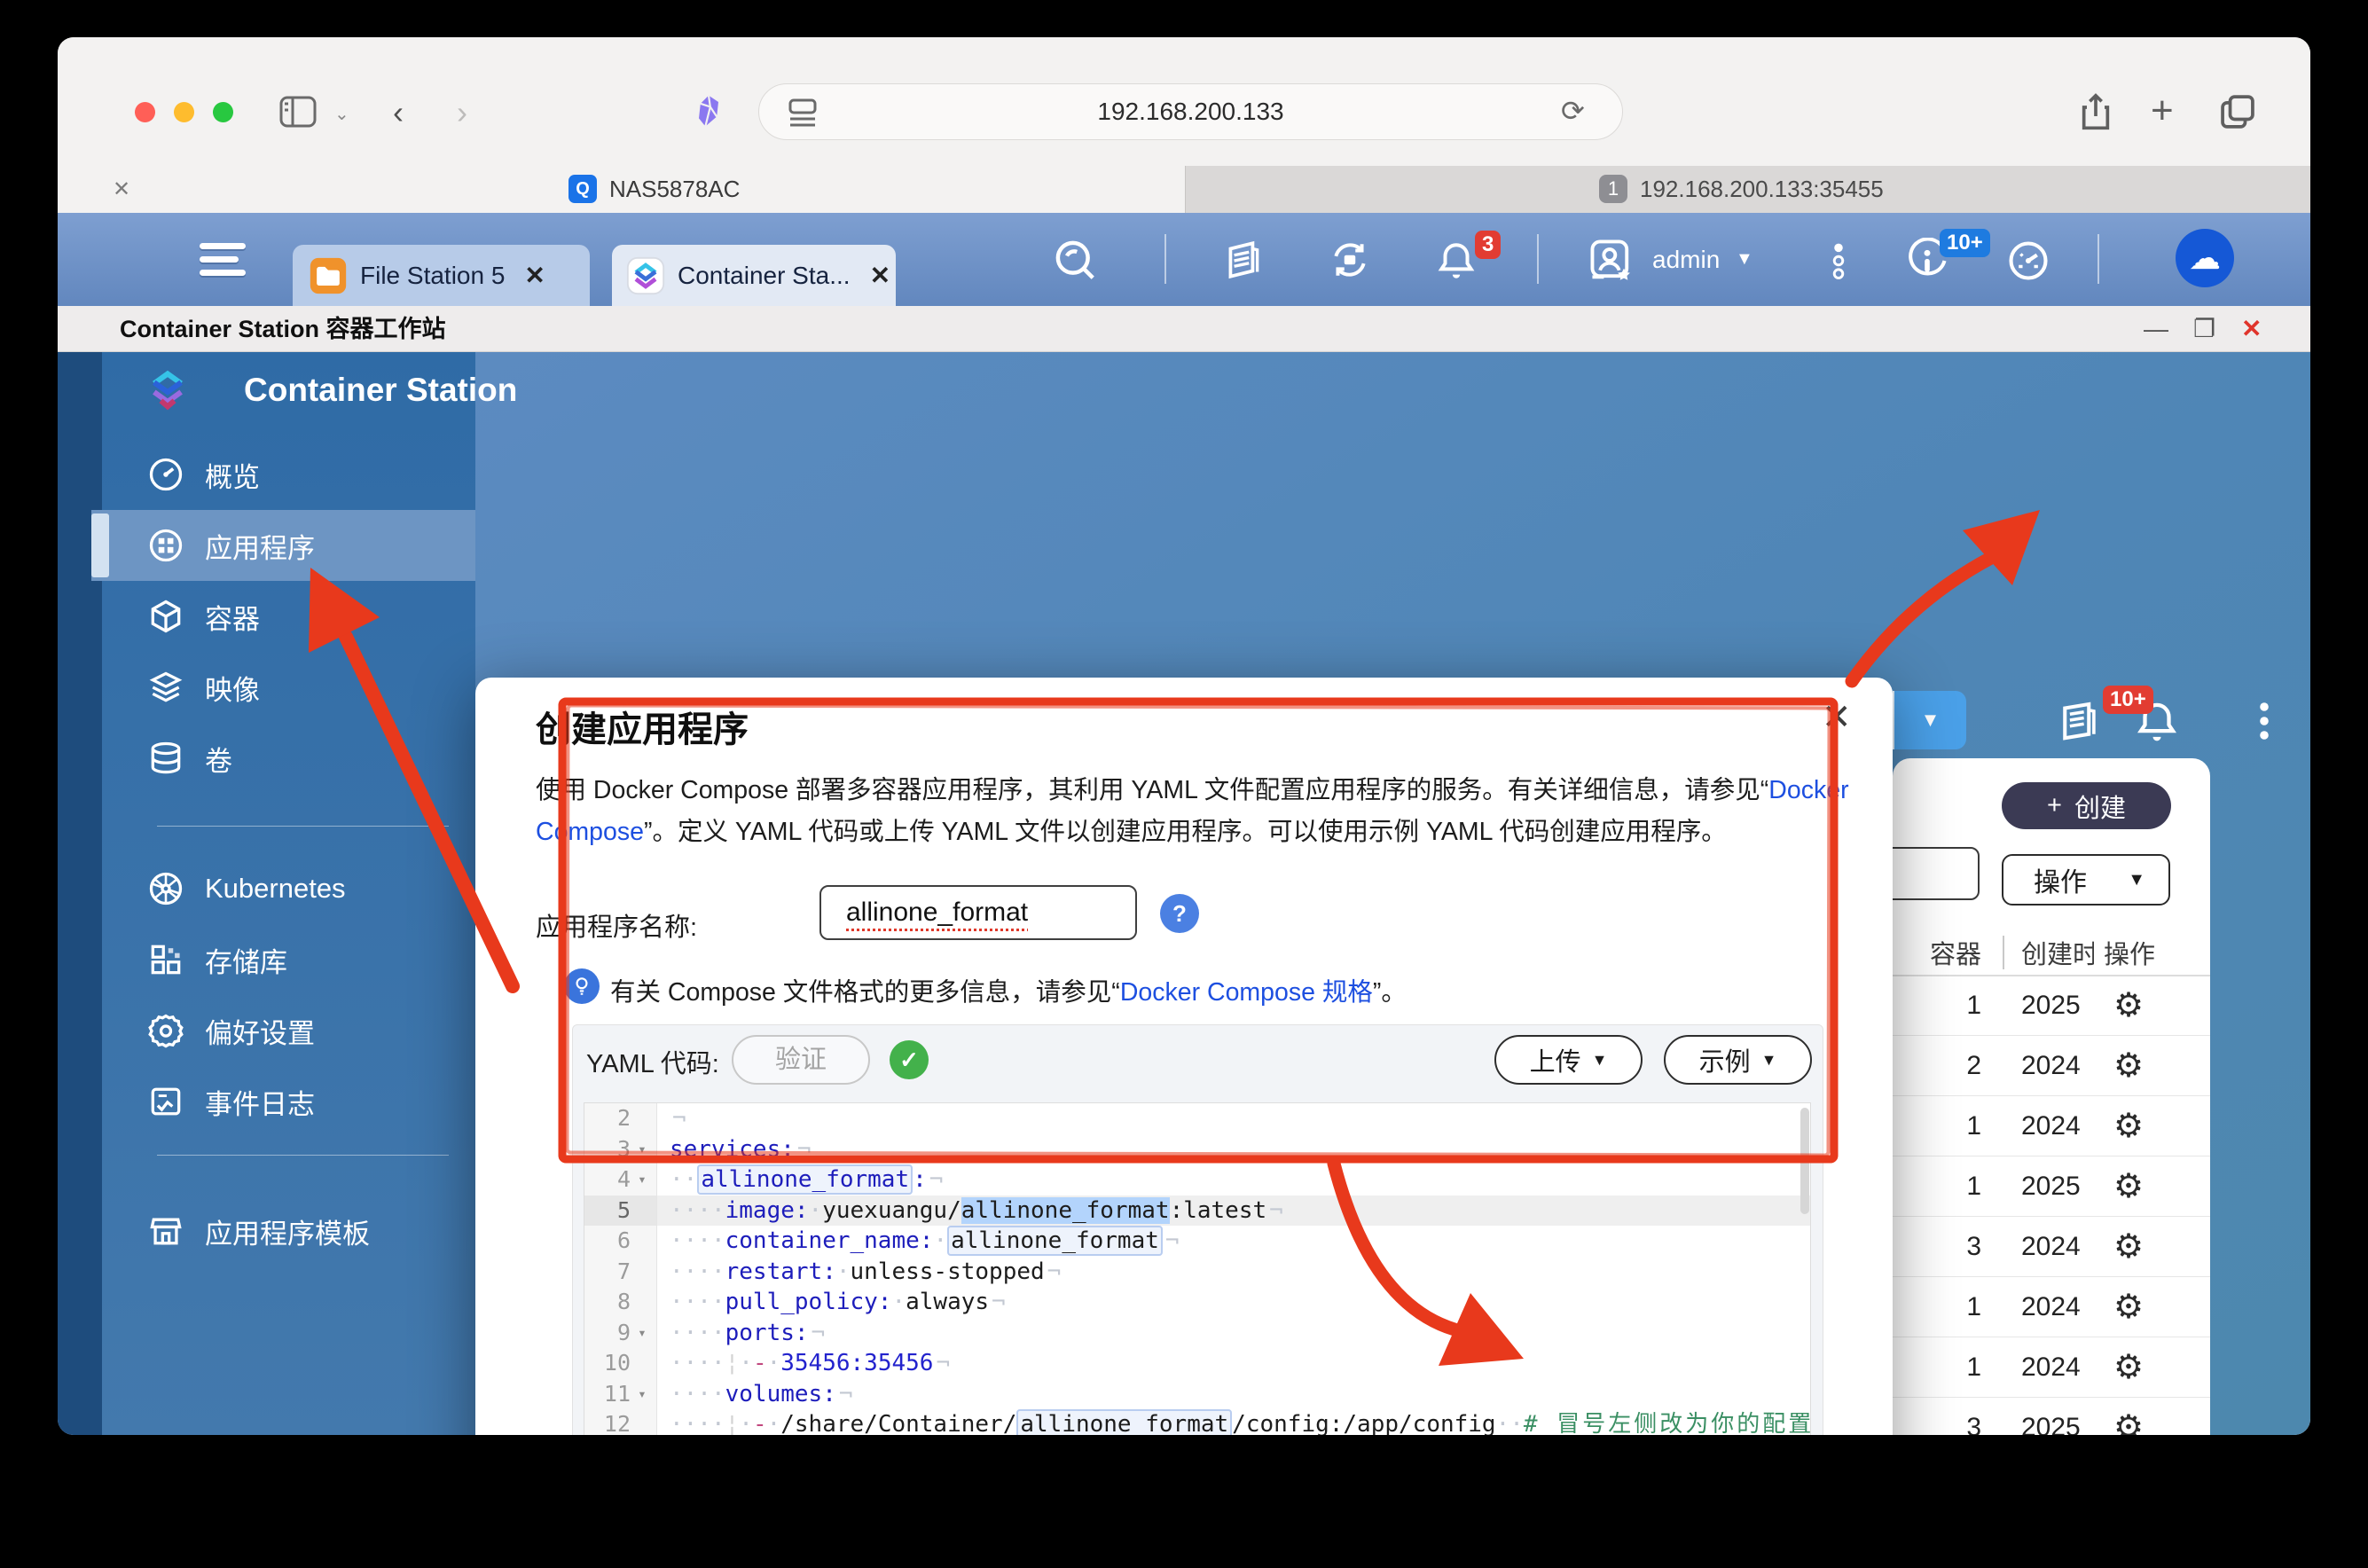  What do you see at coordinates (2095, 111) in the screenshot?
I see `share-icon` at bounding box center [2095, 111].